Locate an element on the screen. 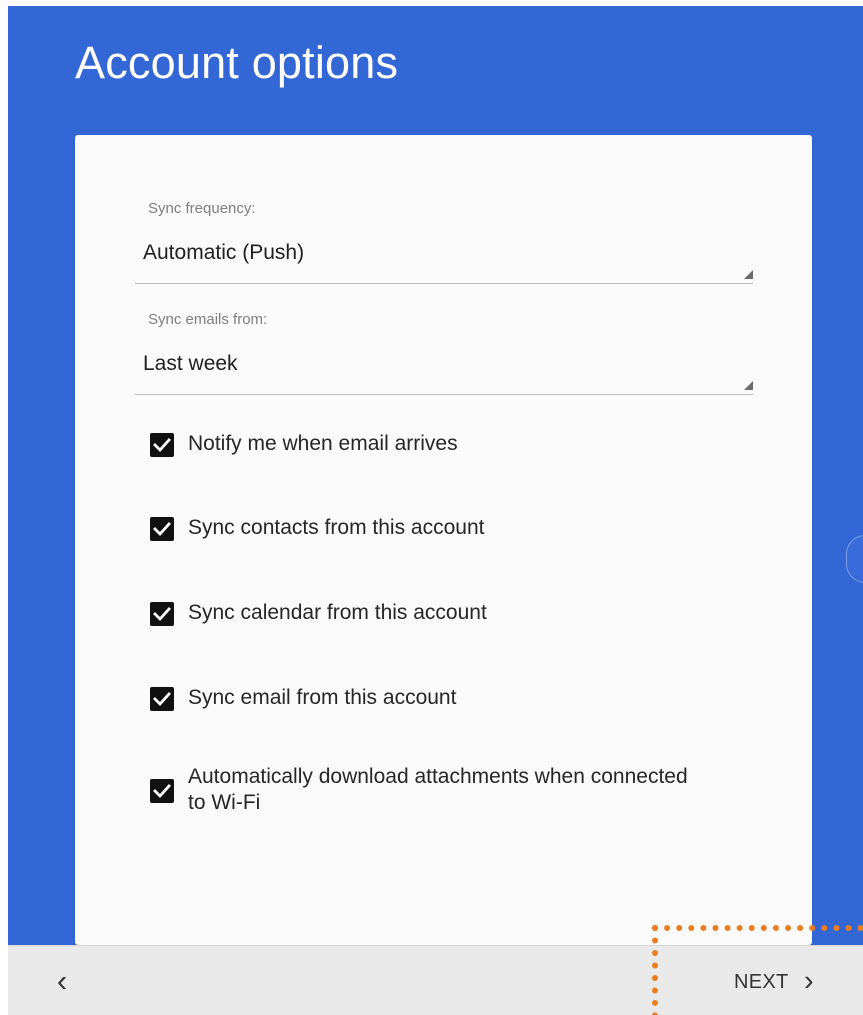  bottom-navigation-bar: ‹ NEXT › is located at coordinates (435, 980).